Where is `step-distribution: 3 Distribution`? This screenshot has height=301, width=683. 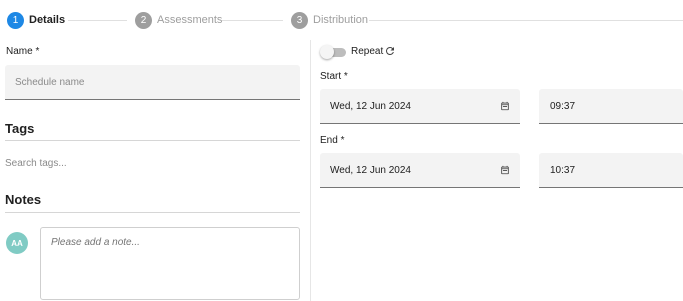 step-distribution: 3 Distribution is located at coordinates (329, 20).